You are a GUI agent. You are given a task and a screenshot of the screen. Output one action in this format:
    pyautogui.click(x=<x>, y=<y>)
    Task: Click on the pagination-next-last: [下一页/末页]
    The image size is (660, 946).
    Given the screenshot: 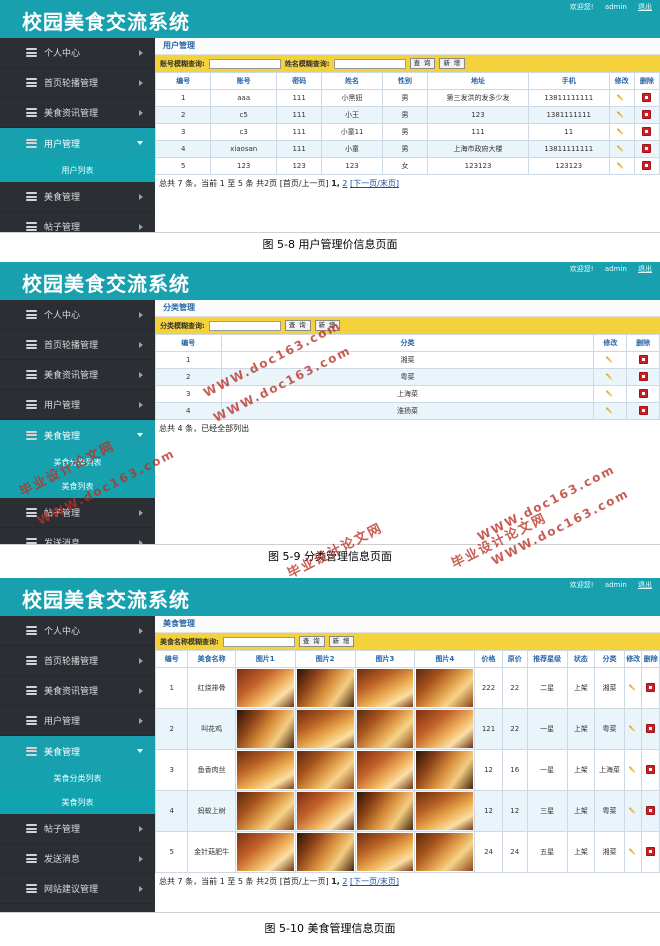 What is the action you would take?
    pyautogui.click(x=374, y=881)
    